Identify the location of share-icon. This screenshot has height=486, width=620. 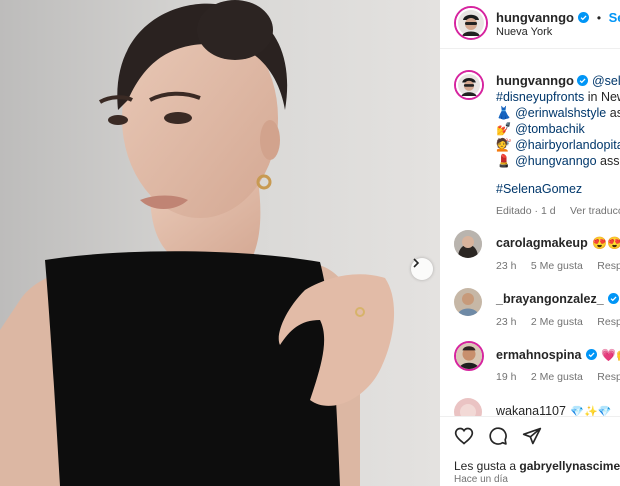
(532, 436).